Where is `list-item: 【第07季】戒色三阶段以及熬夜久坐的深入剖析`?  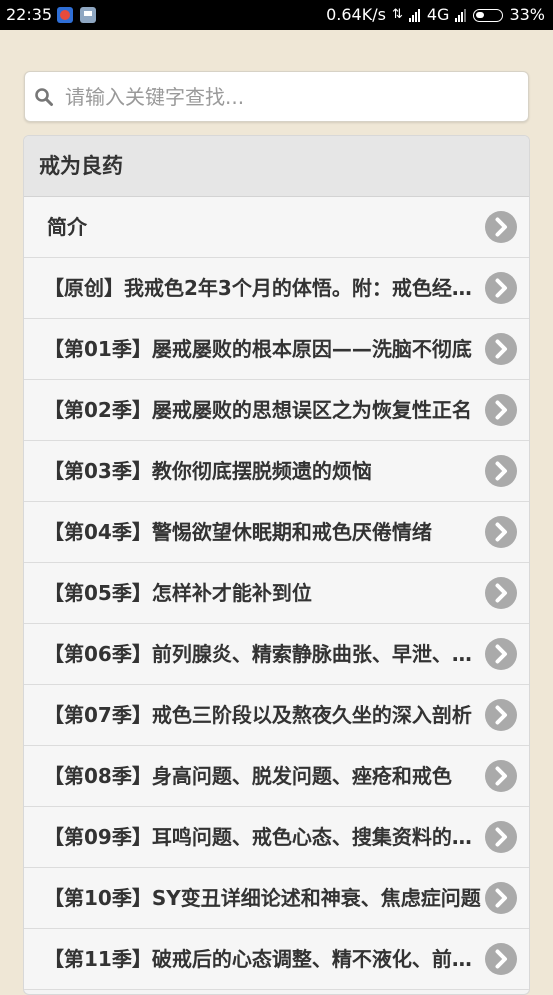 list-item: 【第07季】戒色三阶段以及熬夜久坐的深入剖析 is located at coordinates (276, 715).